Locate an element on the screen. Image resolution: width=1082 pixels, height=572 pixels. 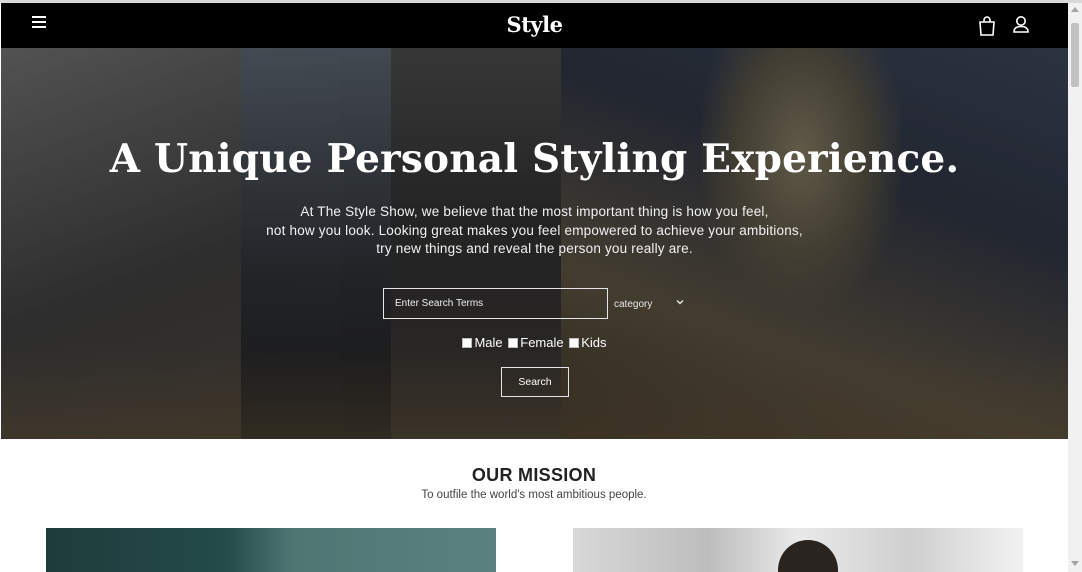
mission-title: OUR MISSION is located at coordinates (534, 475).